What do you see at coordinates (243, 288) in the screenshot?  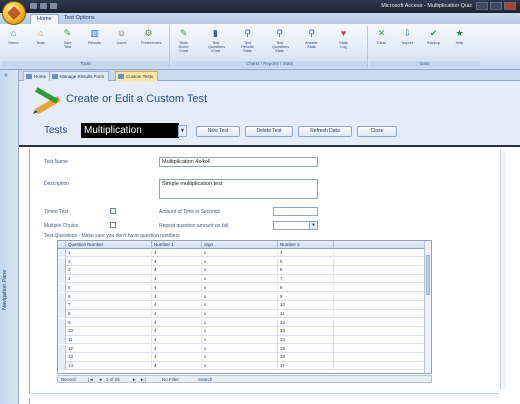 I see `table-row: 54x8` at bounding box center [243, 288].